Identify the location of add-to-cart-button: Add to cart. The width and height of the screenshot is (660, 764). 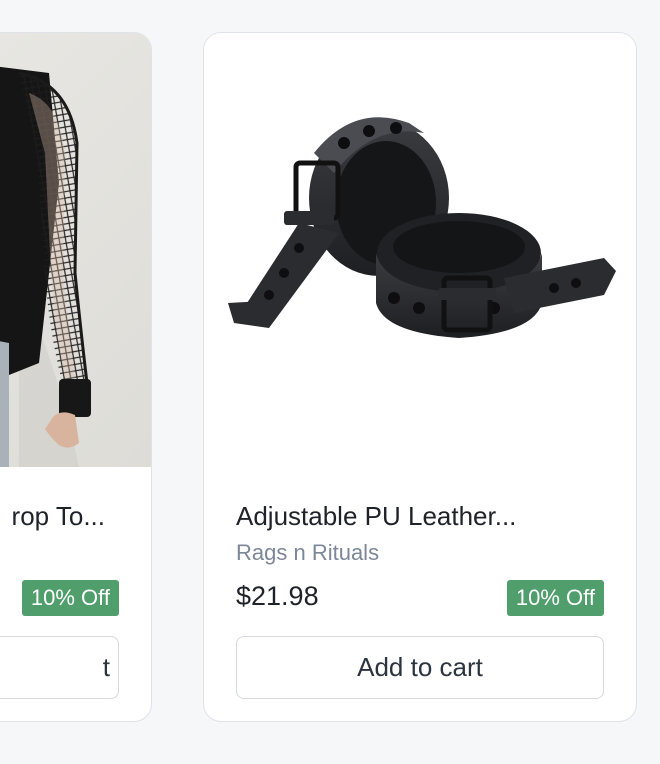
(420, 667).